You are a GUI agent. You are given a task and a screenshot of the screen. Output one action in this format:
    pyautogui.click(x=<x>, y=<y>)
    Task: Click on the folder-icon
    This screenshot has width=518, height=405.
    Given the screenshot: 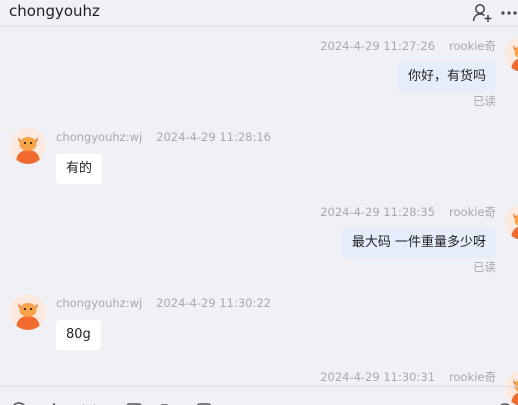 What is the action you would take?
    pyautogui.click(x=169, y=401)
    